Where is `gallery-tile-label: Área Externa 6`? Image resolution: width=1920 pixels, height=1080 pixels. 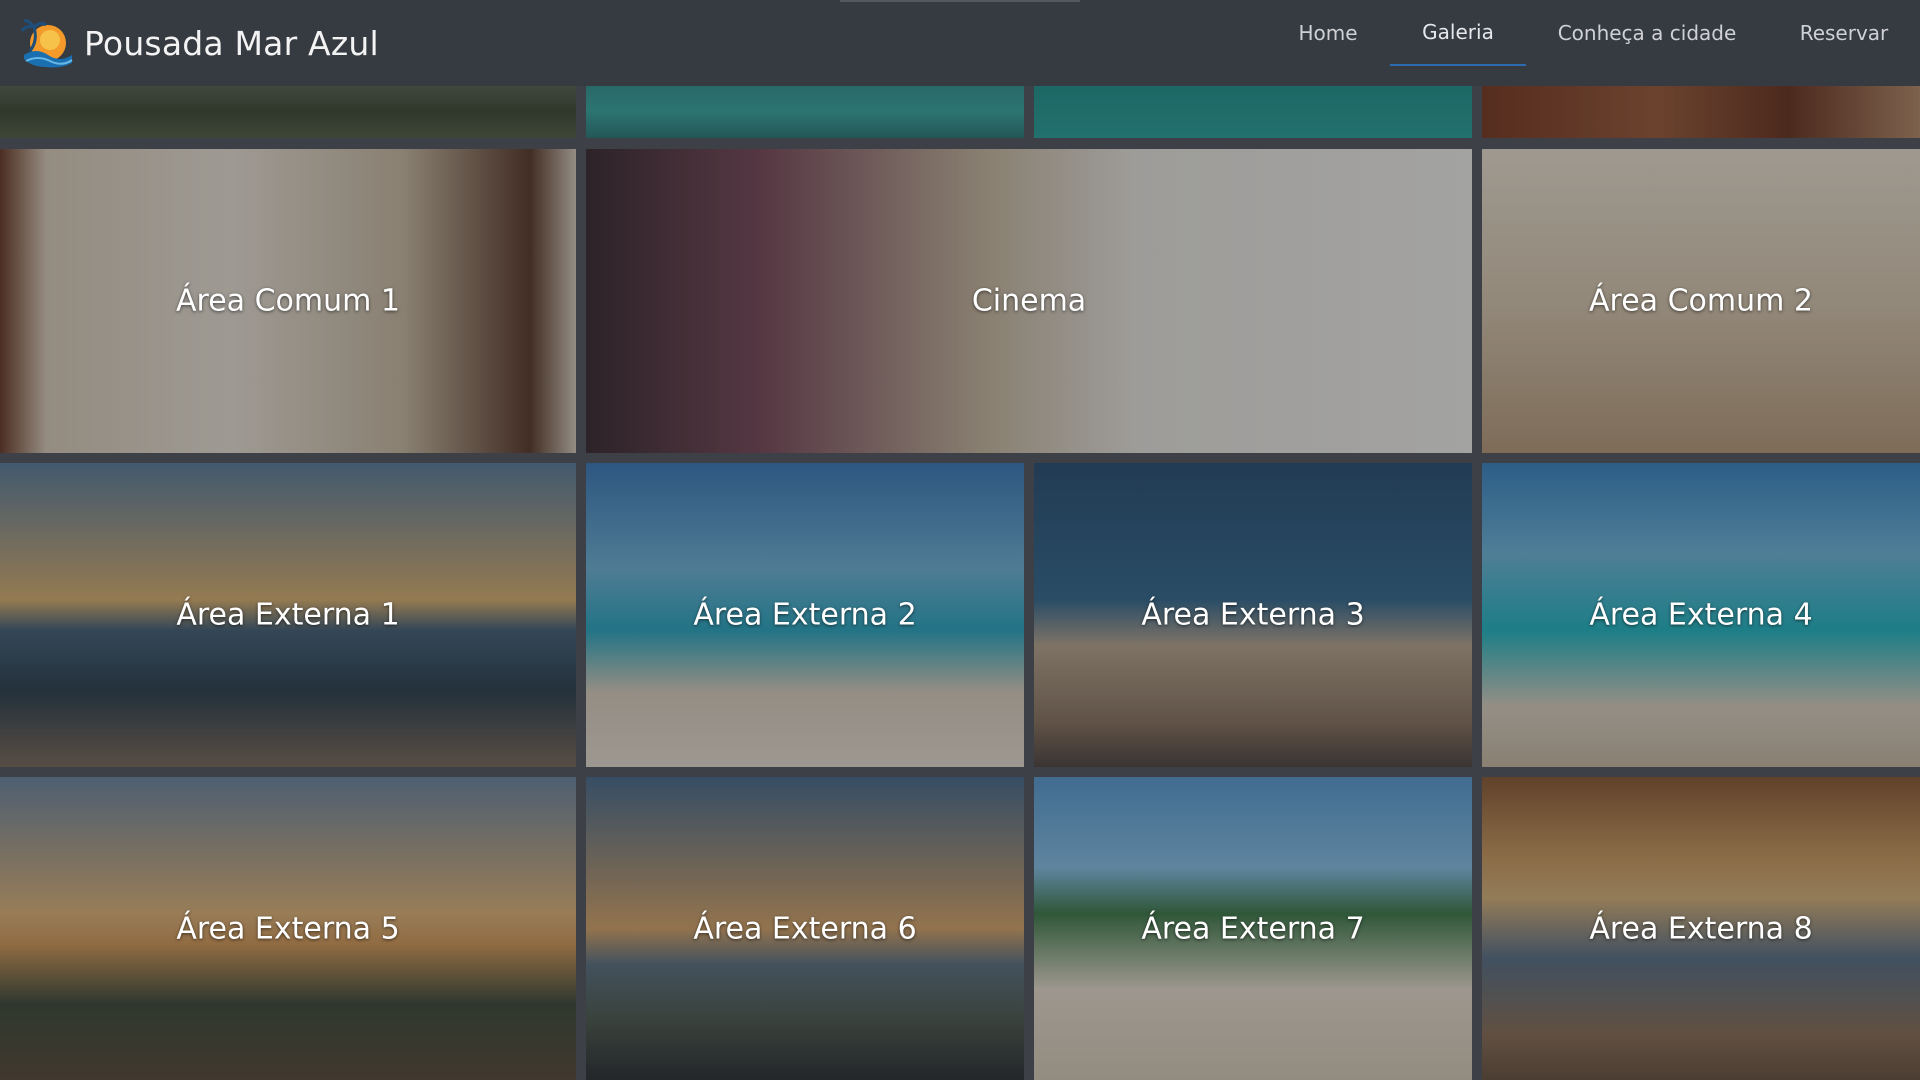 gallery-tile-label: Área Externa 6 is located at coordinates (805, 928).